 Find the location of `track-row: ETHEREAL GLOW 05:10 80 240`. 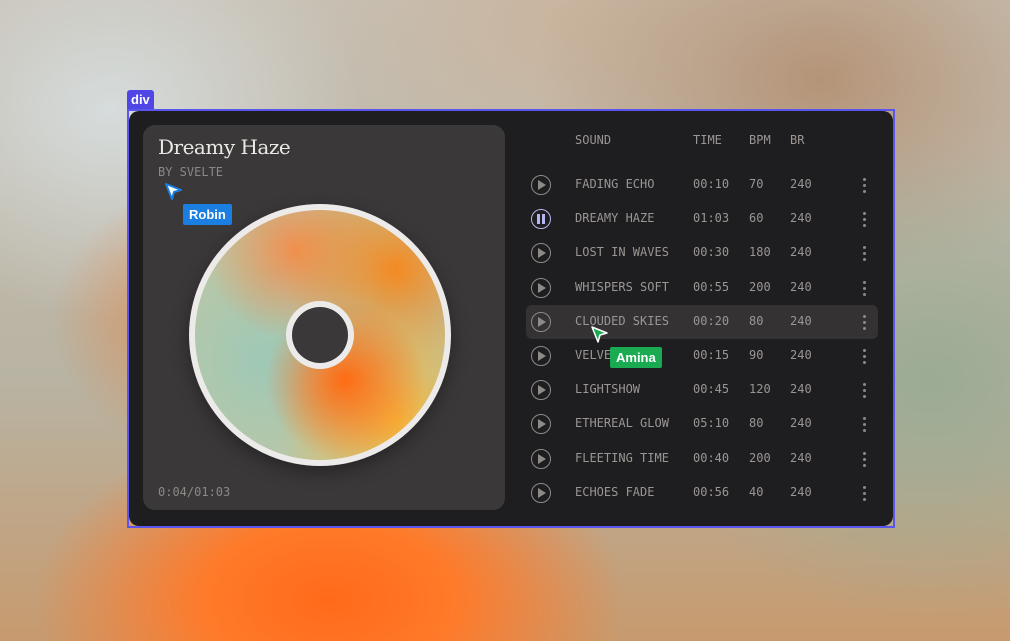

track-row: ETHEREAL GLOW 05:10 80 240 is located at coordinates (702, 424).